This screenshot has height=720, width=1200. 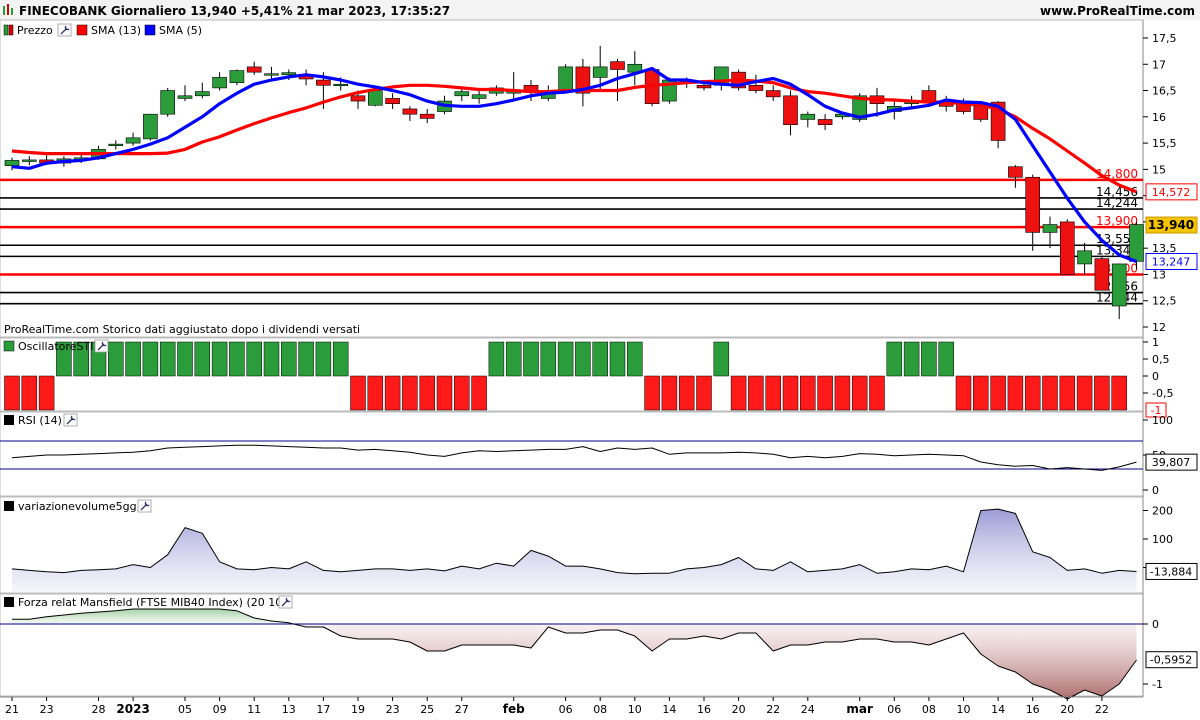 What do you see at coordinates (1159, 274) in the screenshot?
I see `price-tick-label: 13` at bounding box center [1159, 274].